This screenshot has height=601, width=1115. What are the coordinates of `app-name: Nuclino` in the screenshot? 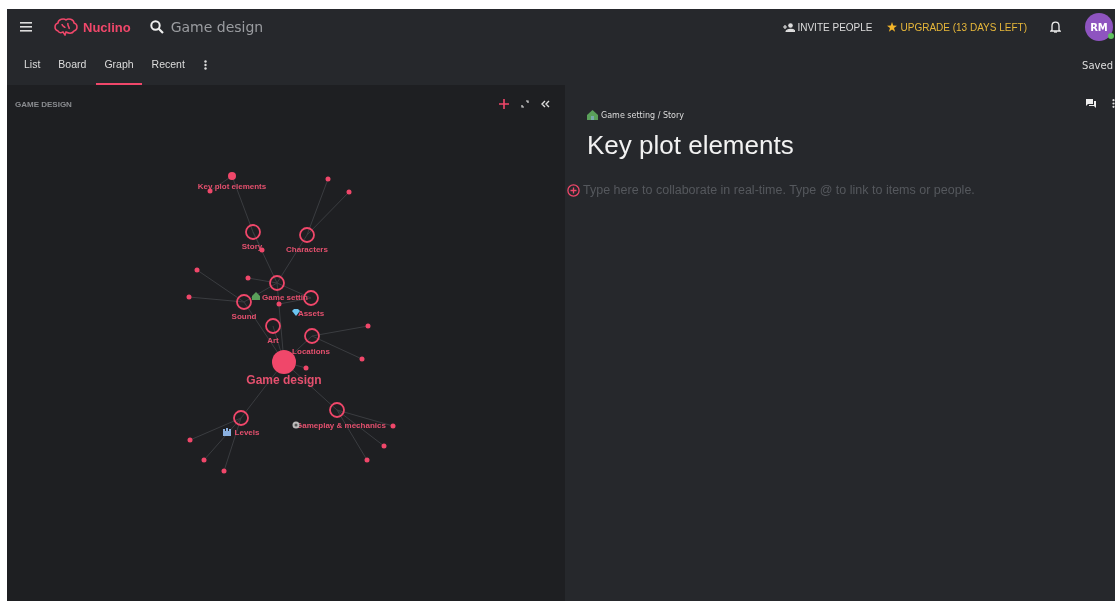 It's located at (107, 27).